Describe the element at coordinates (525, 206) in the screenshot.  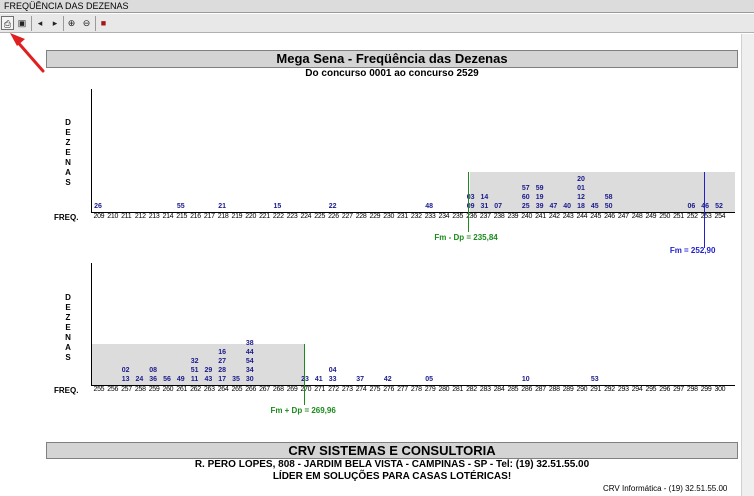
I see `dezena-number: 25` at that location.